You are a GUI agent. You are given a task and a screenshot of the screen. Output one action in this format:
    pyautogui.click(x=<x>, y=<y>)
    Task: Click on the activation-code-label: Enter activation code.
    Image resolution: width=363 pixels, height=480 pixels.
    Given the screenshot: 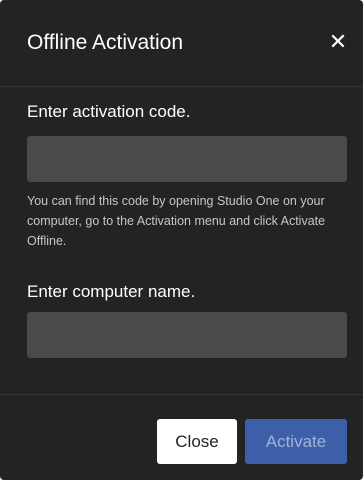 What is the action you would take?
    pyautogui.click(x=109, y=111)
    